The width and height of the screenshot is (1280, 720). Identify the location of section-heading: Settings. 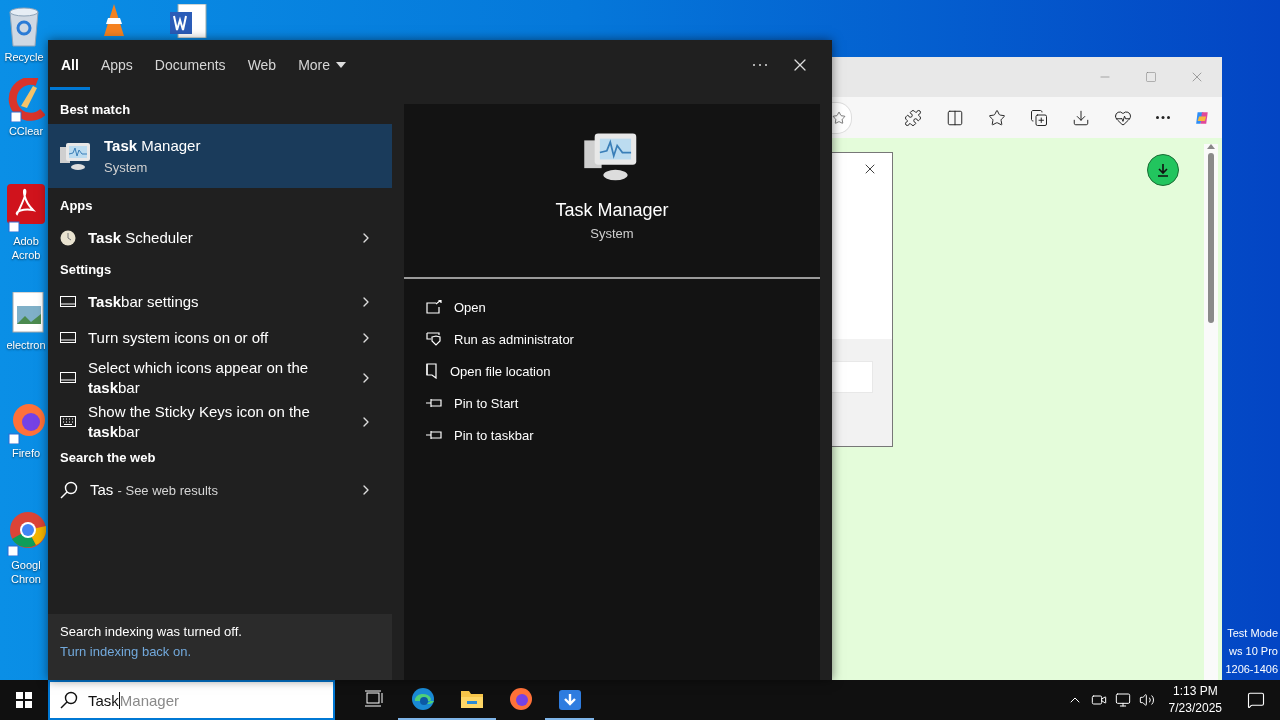
(86, 270).